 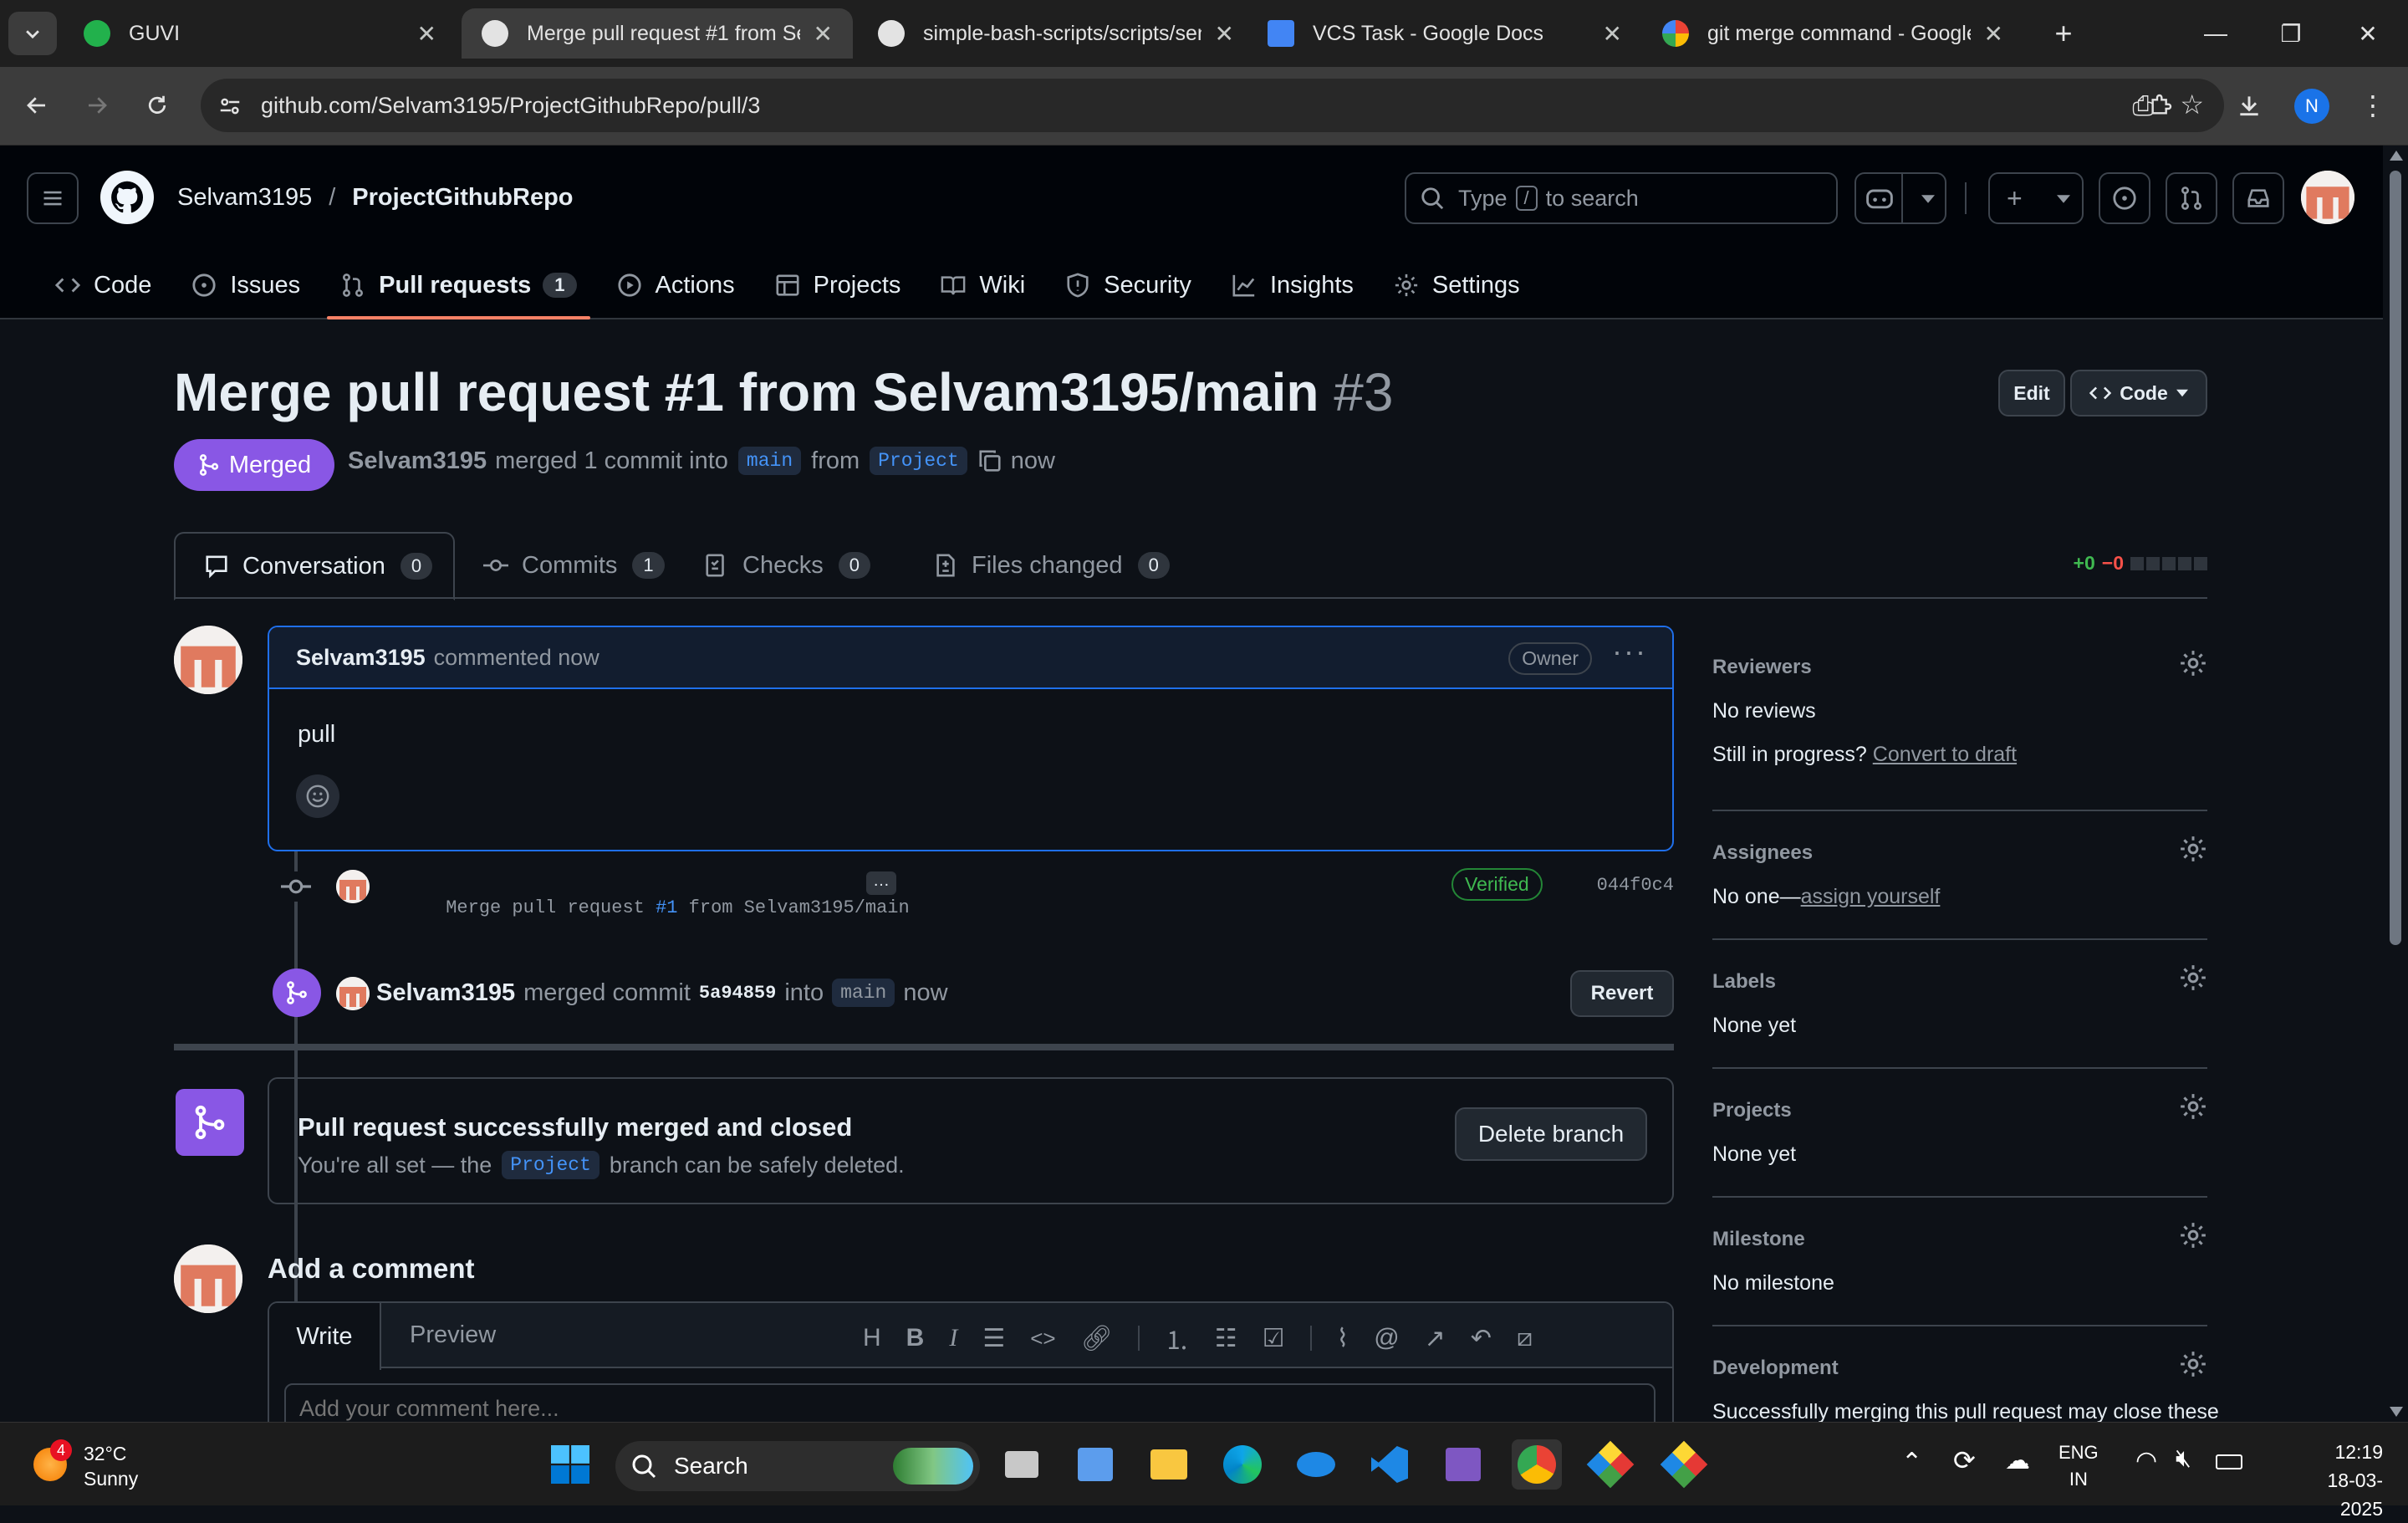 What do you see at coordinates (1178, 1338) in the screenshot?
I see `ordered-list-icon: ⒈` at bounding box center [1178, 1338].